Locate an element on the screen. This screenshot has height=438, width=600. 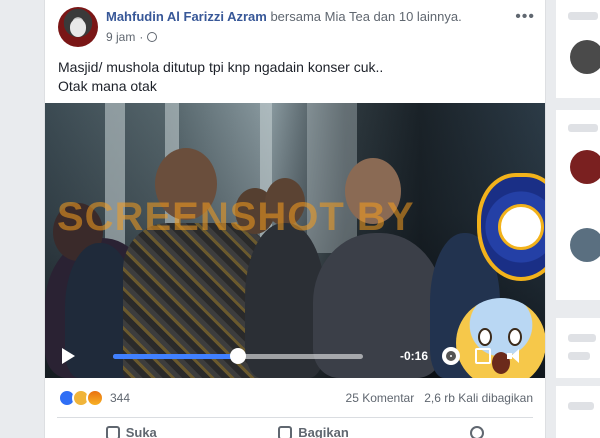
post-timestamp: 9 jam is located at coordinates (120, 37).